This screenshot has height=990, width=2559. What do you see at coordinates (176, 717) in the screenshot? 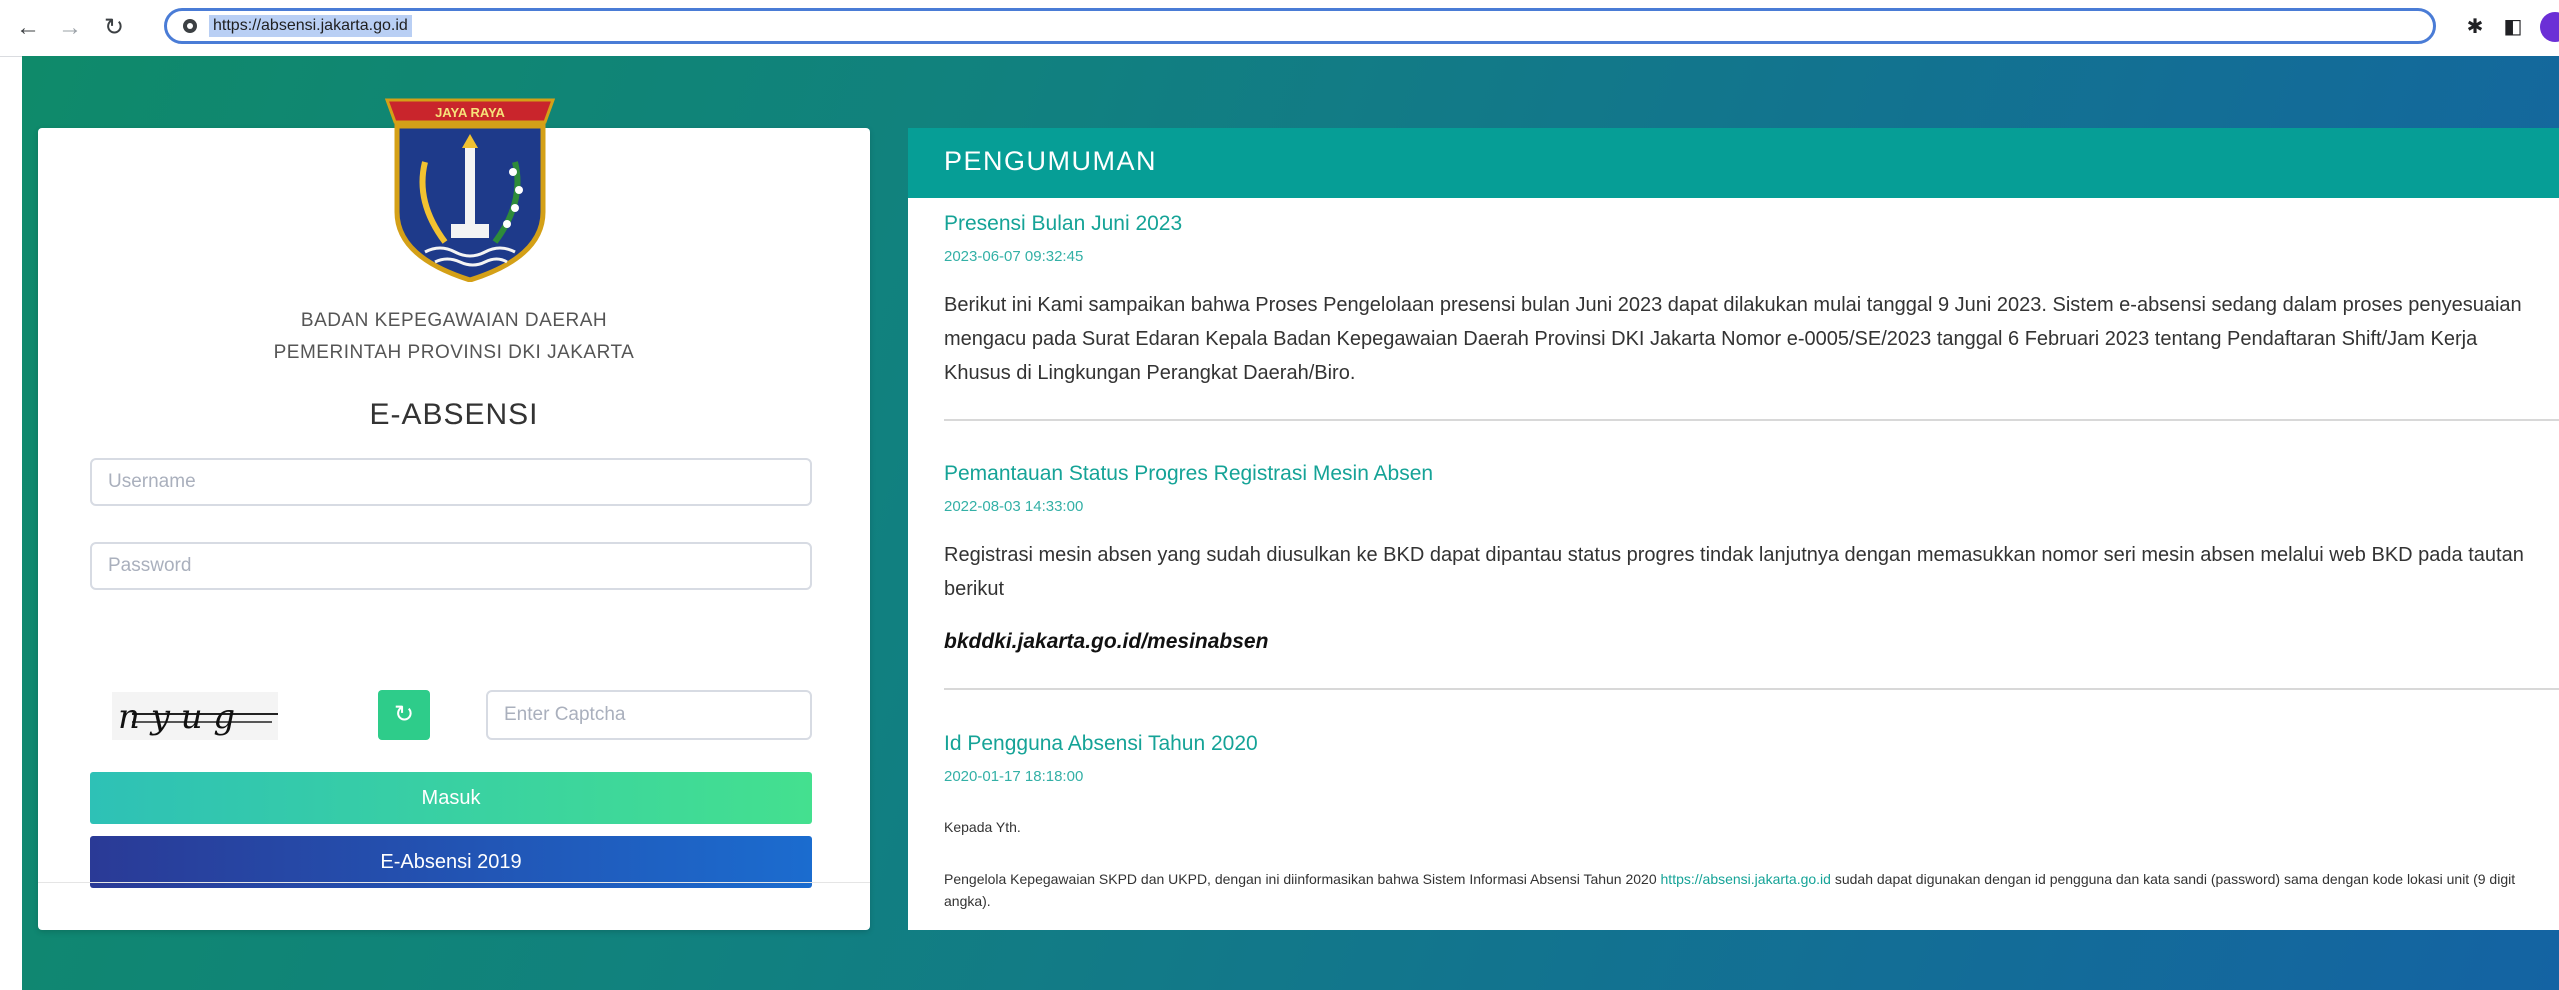
I see `captcha-text: n y u g` at bounding box center [176, 717].